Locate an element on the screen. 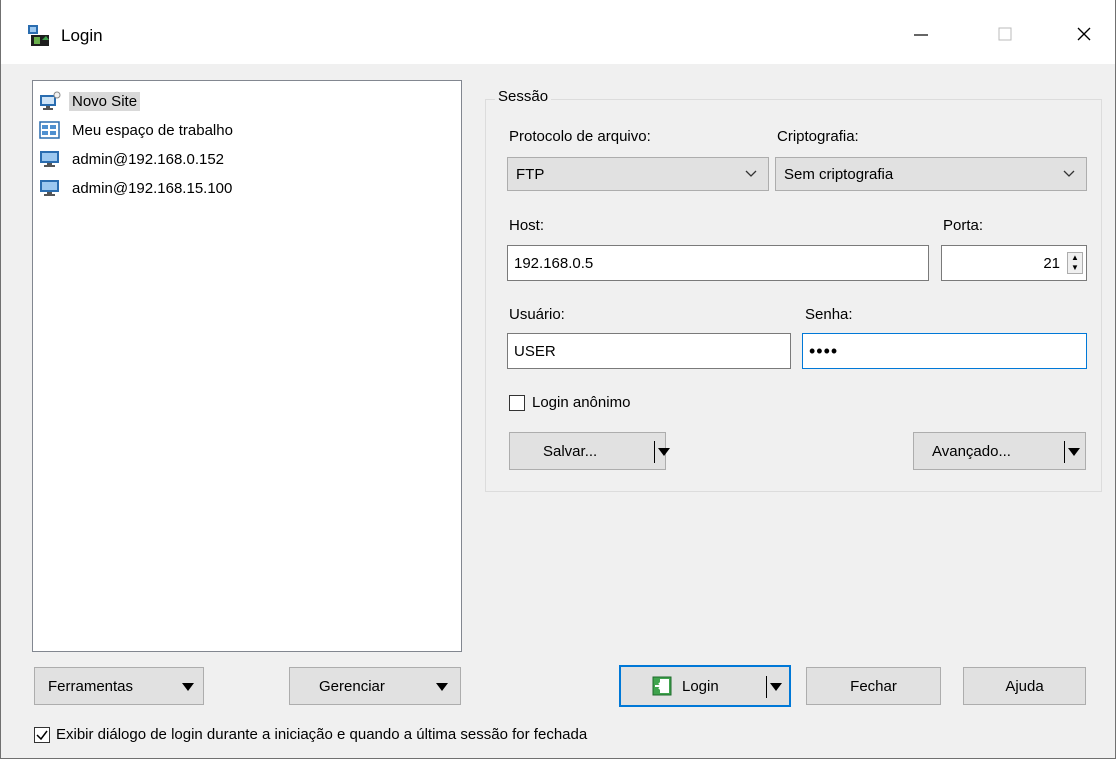  manage-button: Gerenciar is located at coordinates (375, 686).